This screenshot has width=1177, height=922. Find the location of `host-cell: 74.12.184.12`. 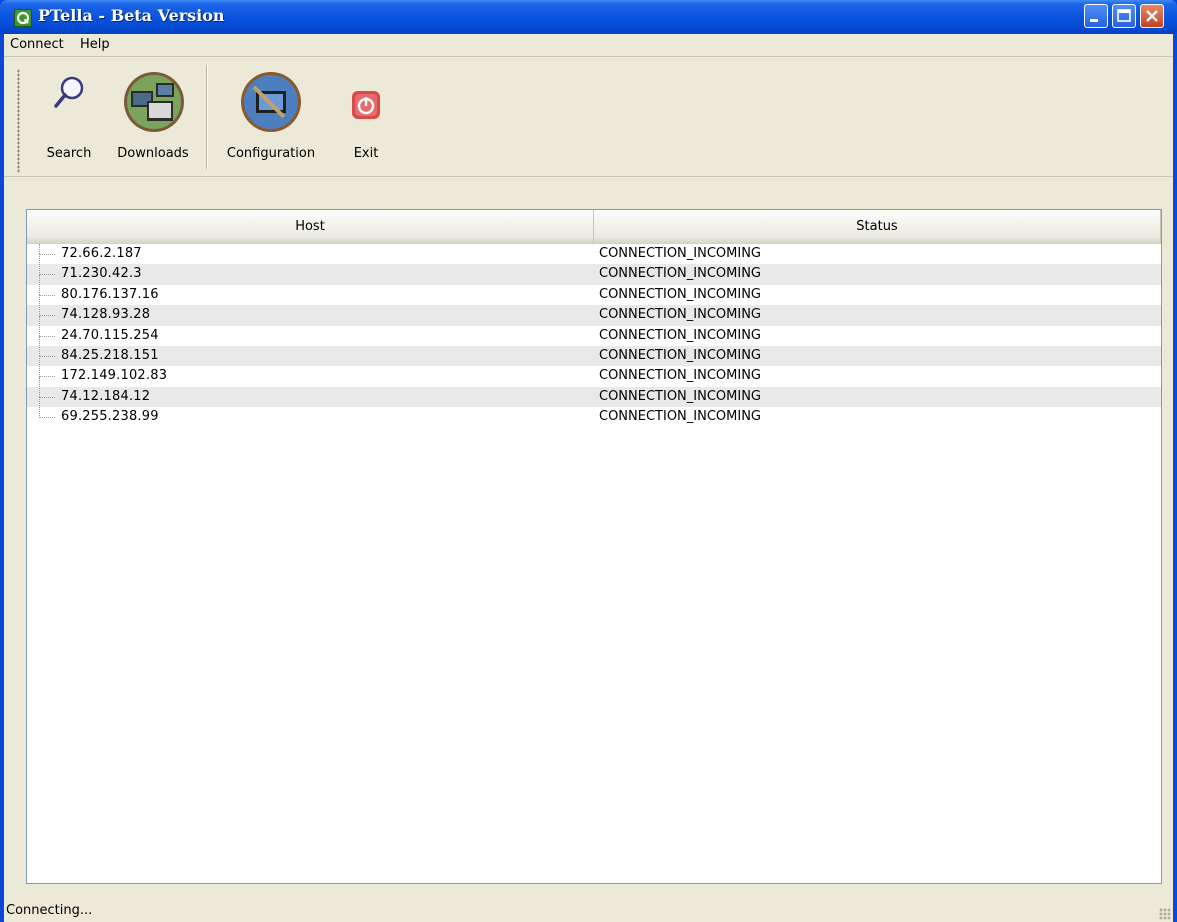

host-cell: 74.12.184.12 is located at coordinates (106, 396).